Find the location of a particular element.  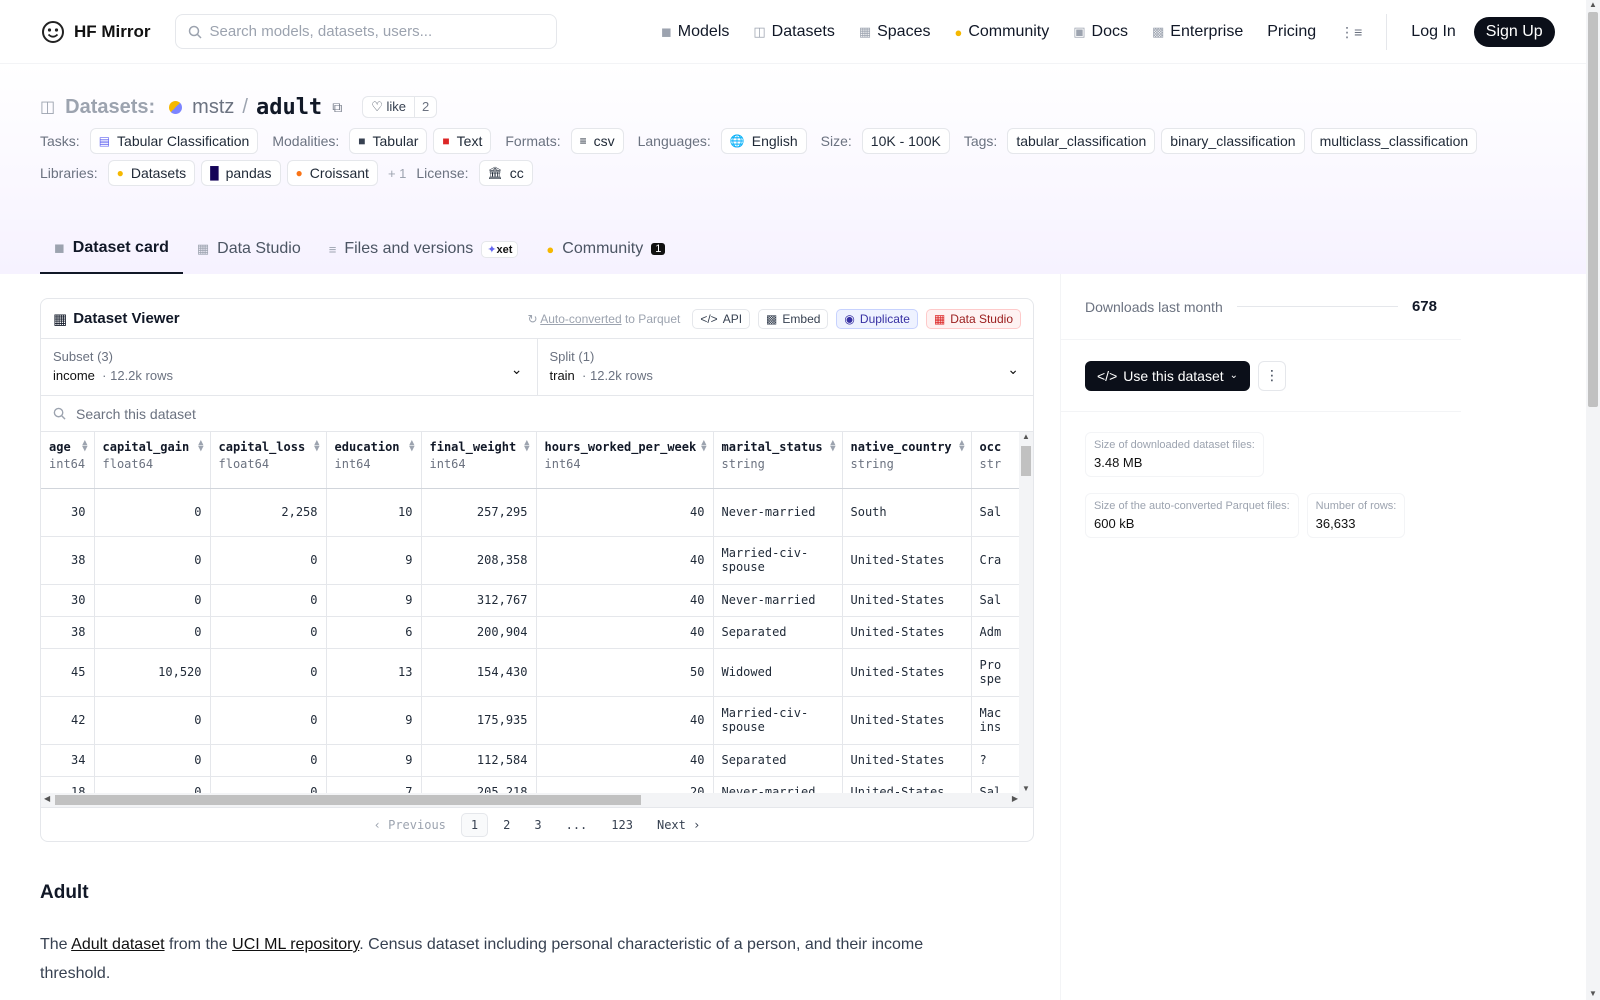

license-chip: 🏛 cc is located at coordinates (505, 173).